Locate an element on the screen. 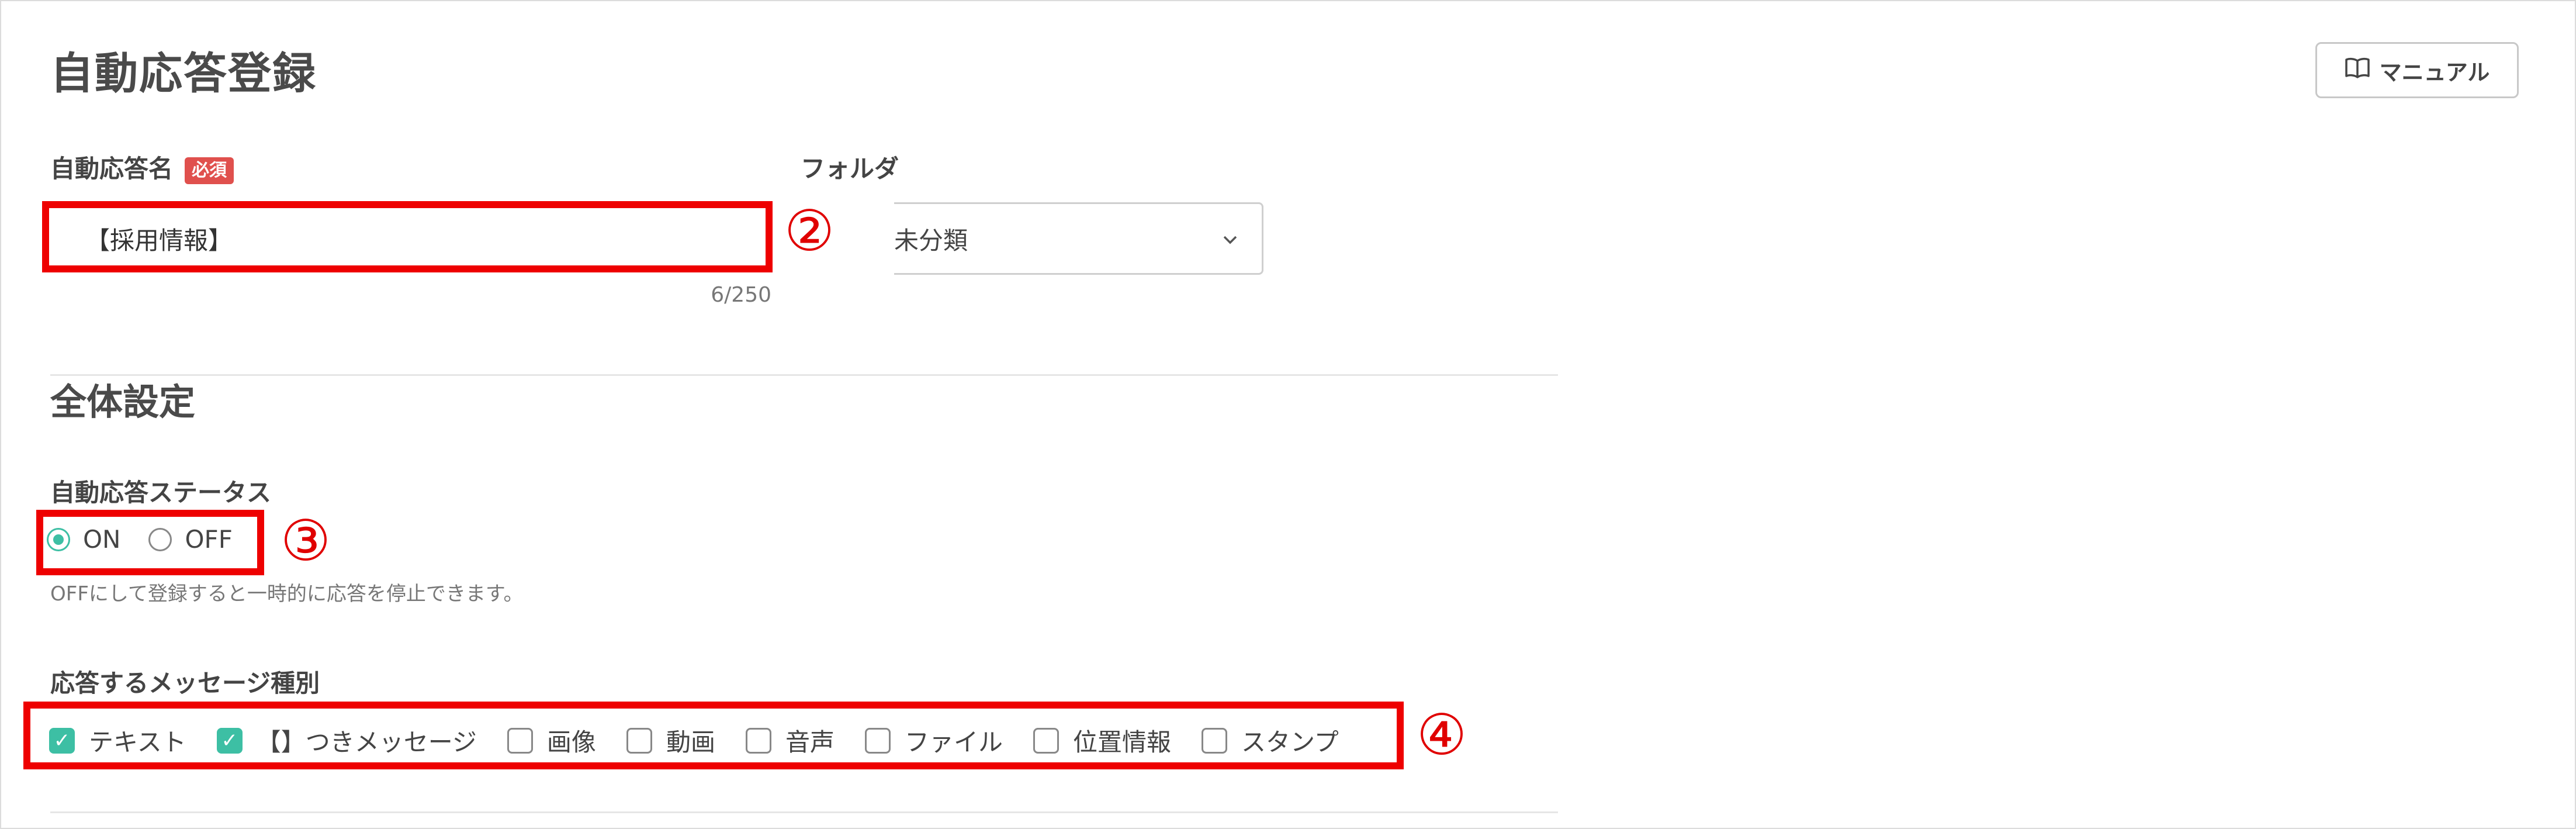 The width and height of the screenshot is (2576, 829). folder-label: フォルダ is located at coordinates (850, 168).